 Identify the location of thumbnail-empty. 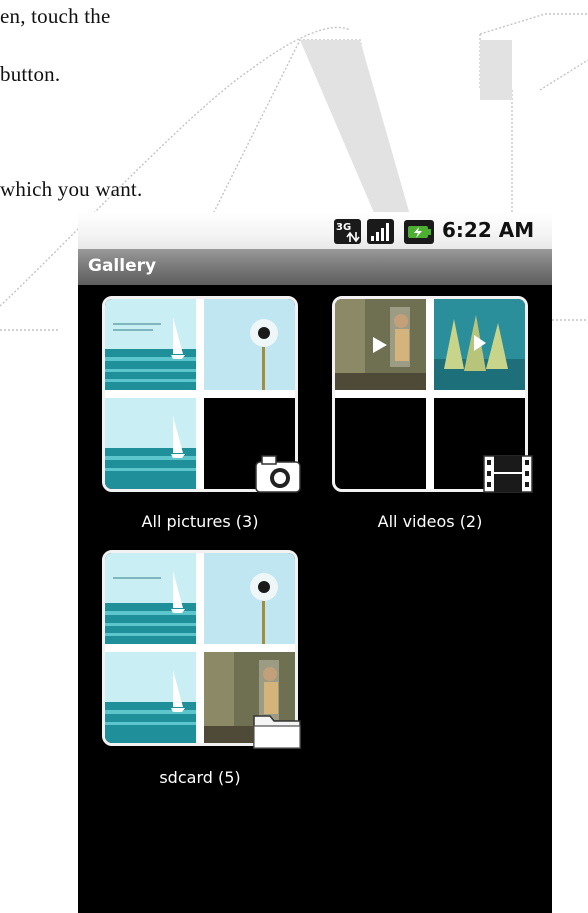
(380, 443).